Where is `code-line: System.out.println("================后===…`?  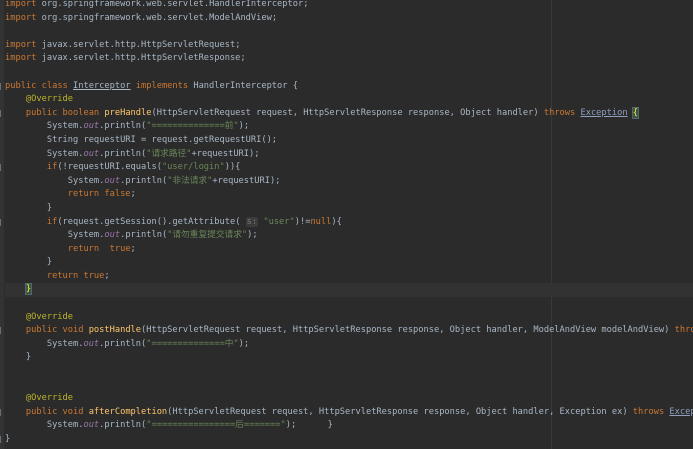 code-line: System.out.println("================后===… is located at coordinates (349, 426).